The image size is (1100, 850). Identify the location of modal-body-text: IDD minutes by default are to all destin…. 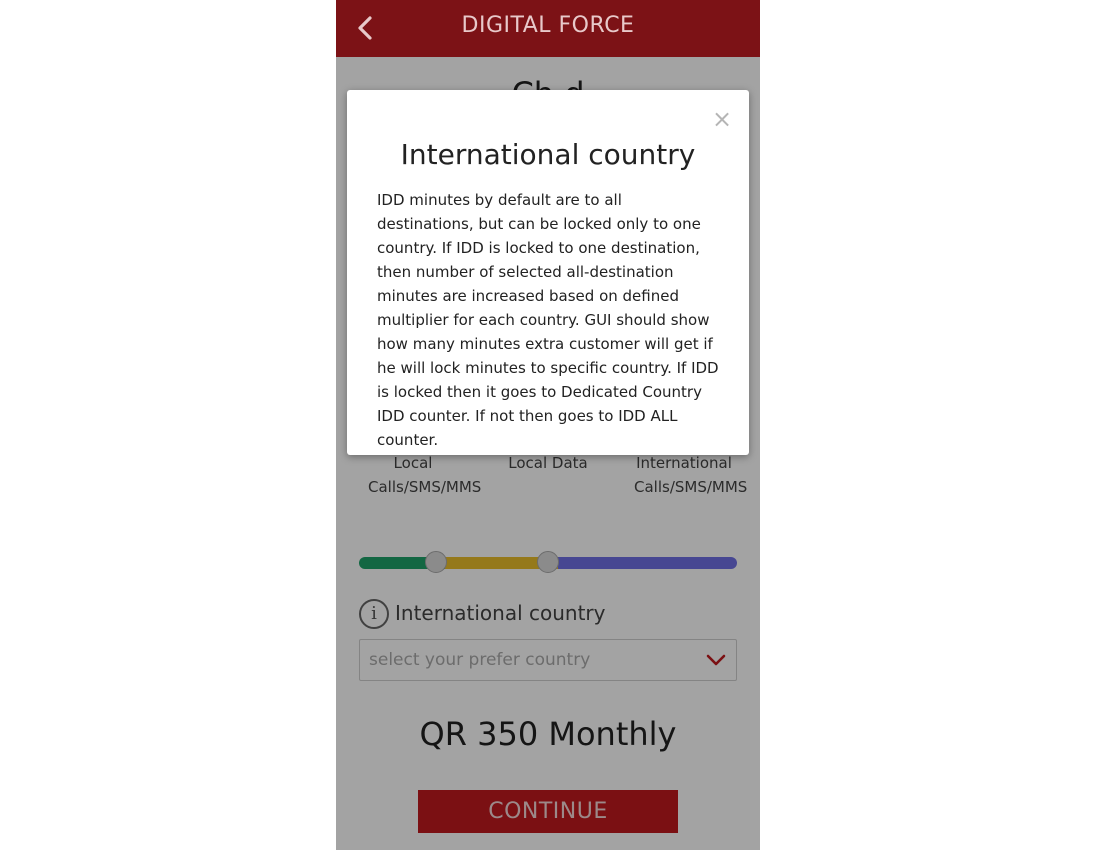
(548, 320).